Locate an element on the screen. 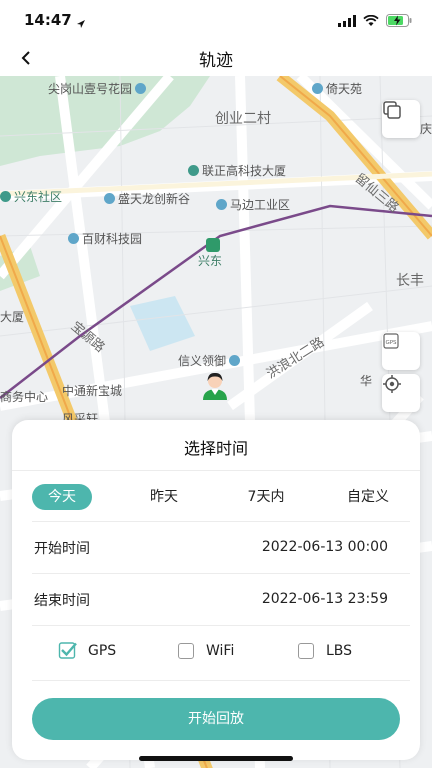 The image size is (432, 768). svg-text: GPS is located at coordinates (391, 343).